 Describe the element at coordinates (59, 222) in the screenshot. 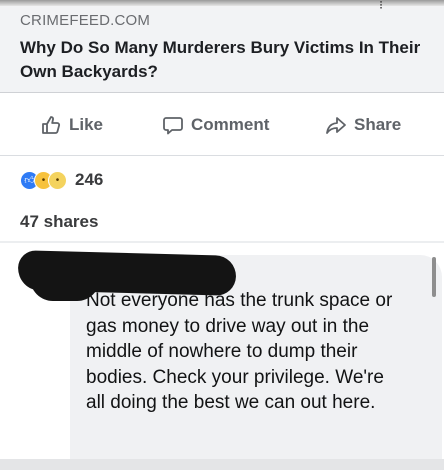

I see `shares-count: 47 shares` at that location.